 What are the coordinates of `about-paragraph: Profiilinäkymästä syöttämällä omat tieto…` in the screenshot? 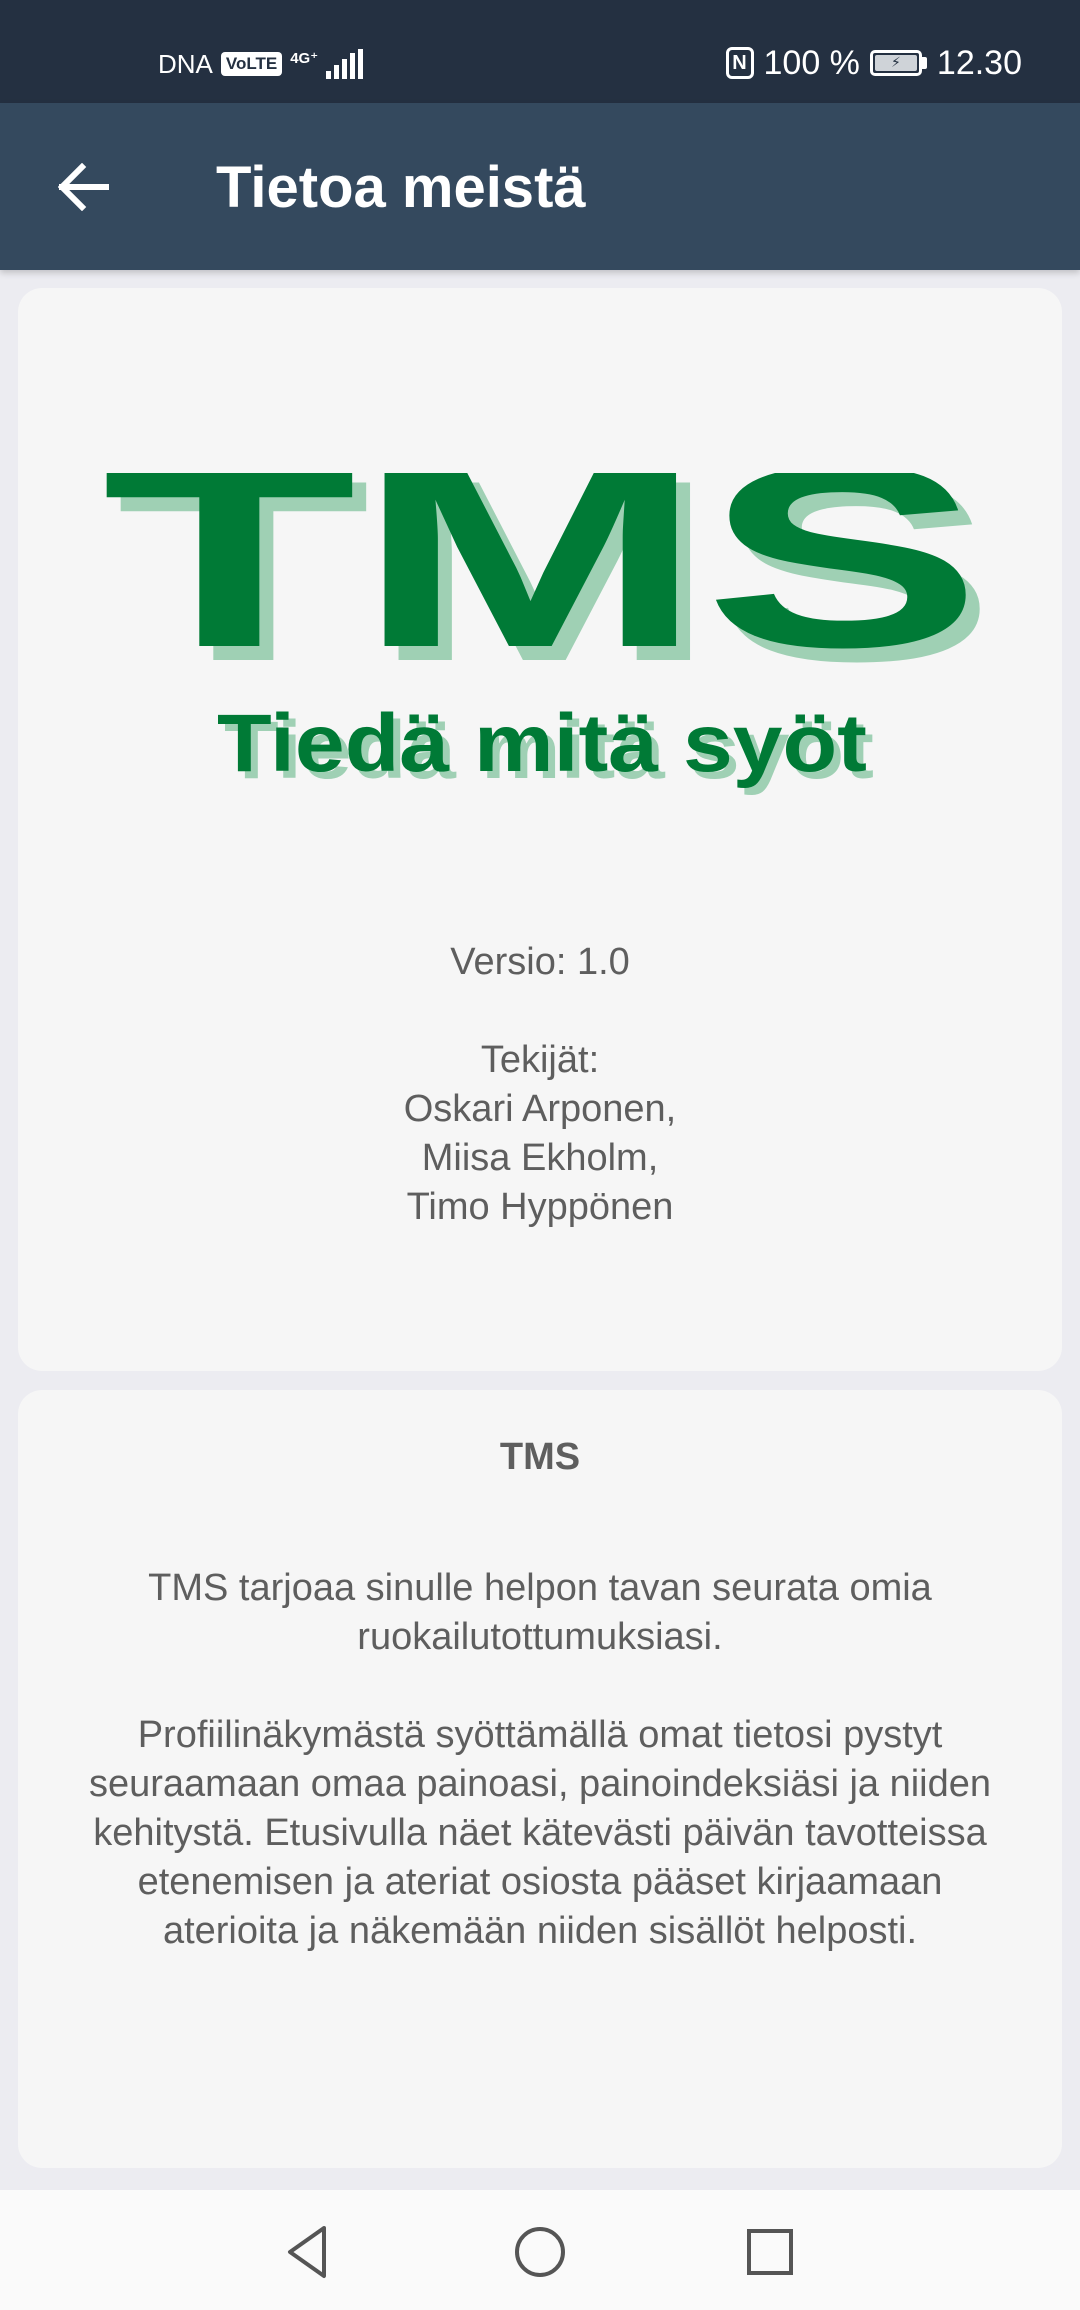 It's located at (540, 1833).